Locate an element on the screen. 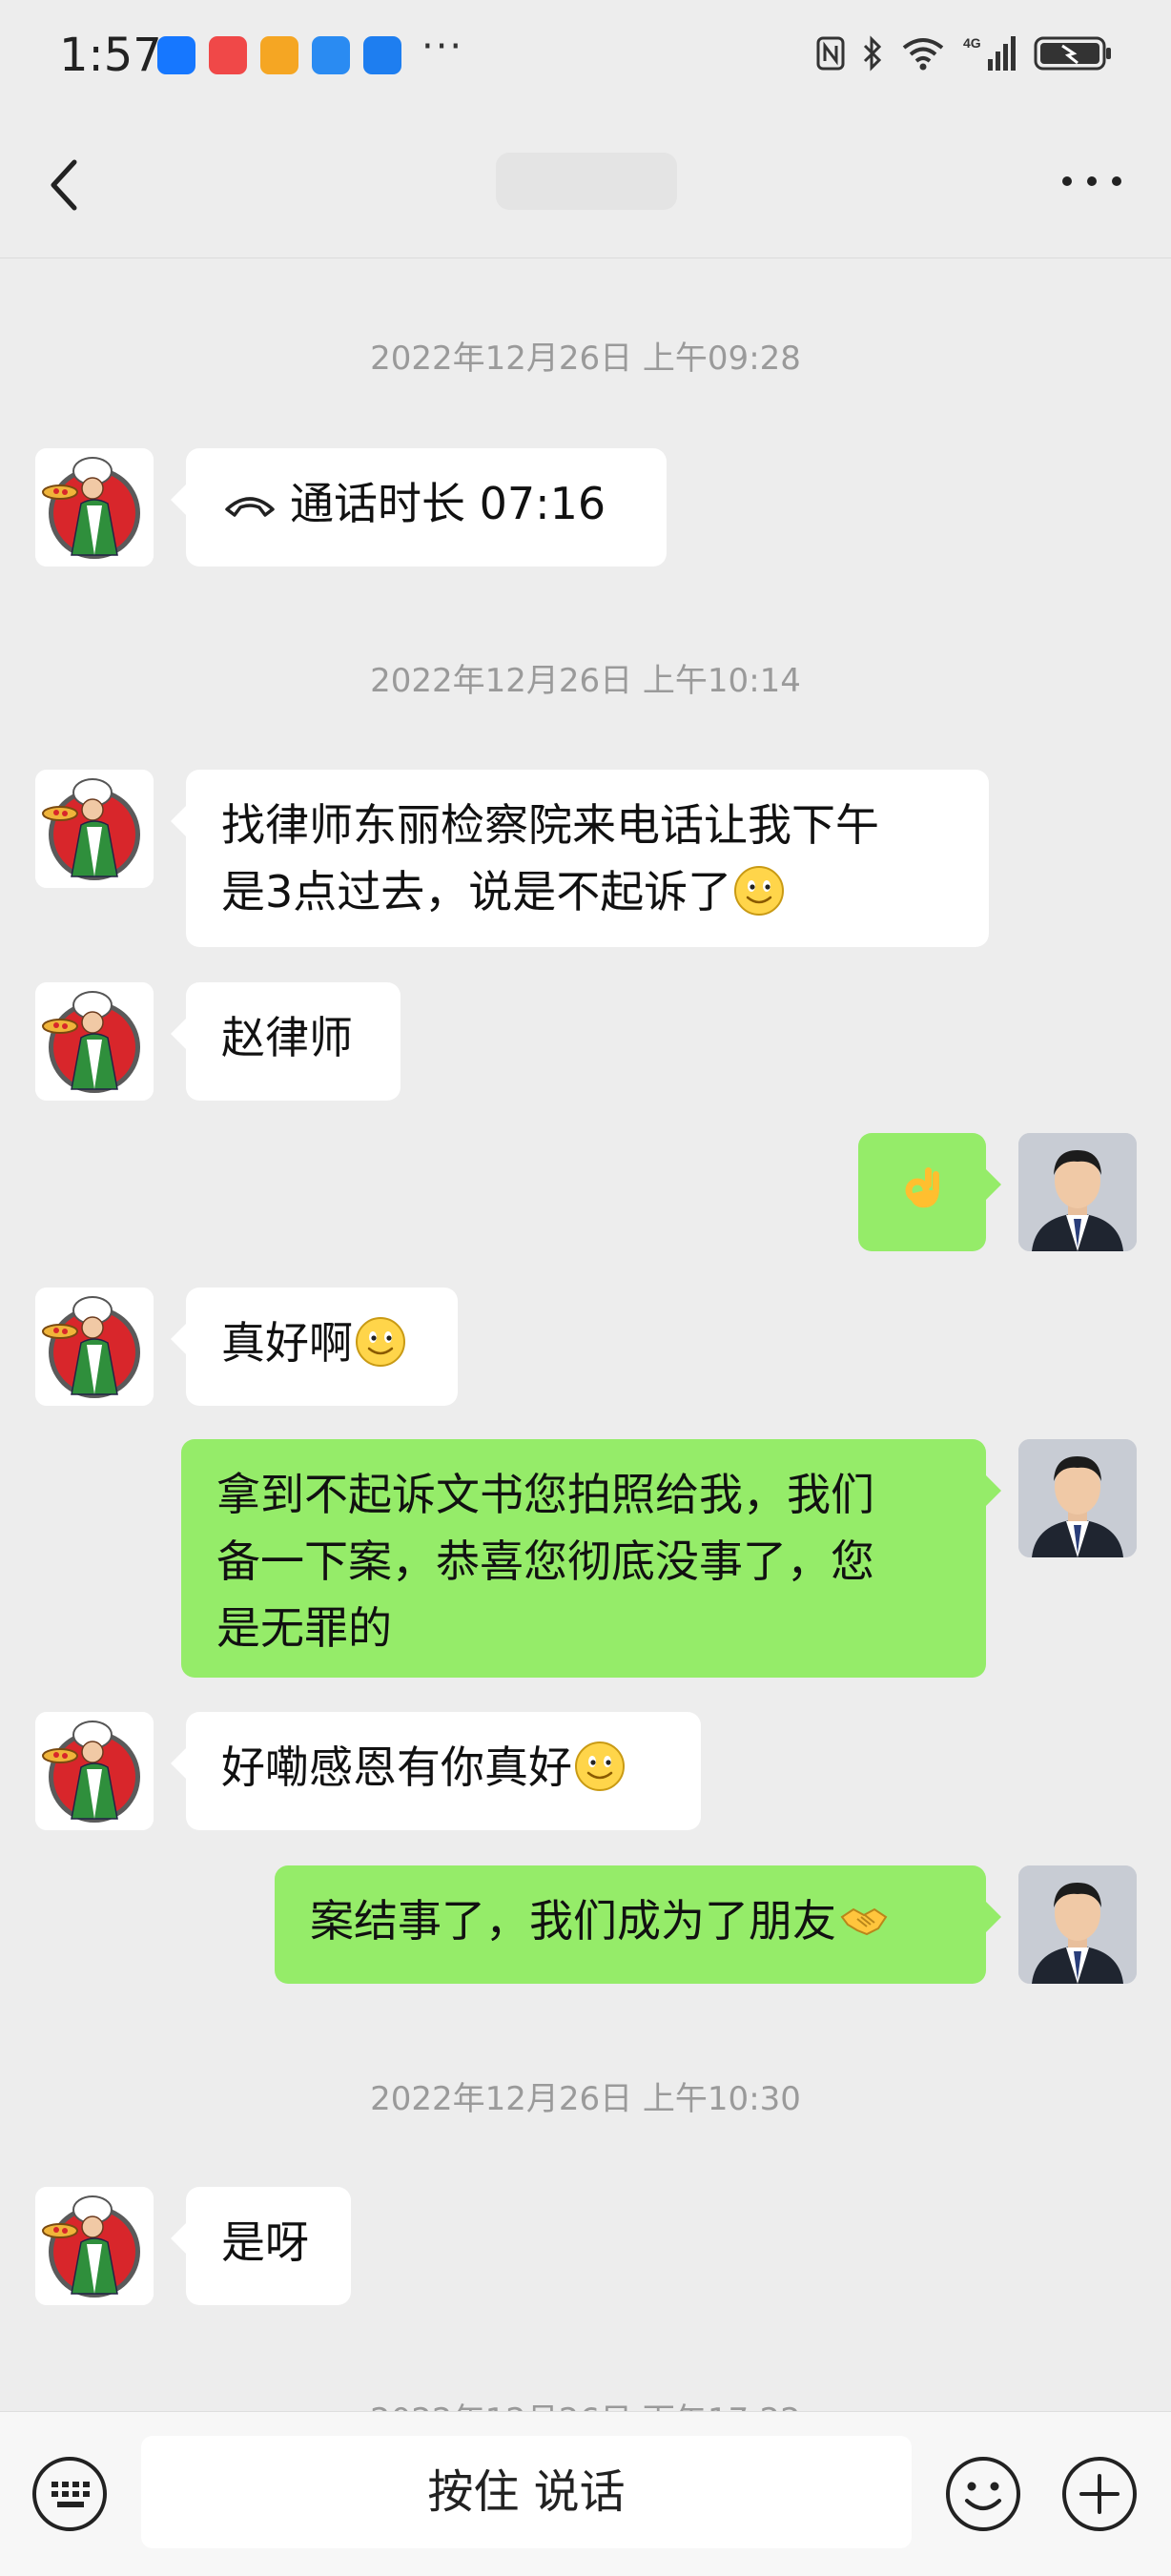 The image size is (1171, 2576). food-app-icon is located at coordinates (279, 55).